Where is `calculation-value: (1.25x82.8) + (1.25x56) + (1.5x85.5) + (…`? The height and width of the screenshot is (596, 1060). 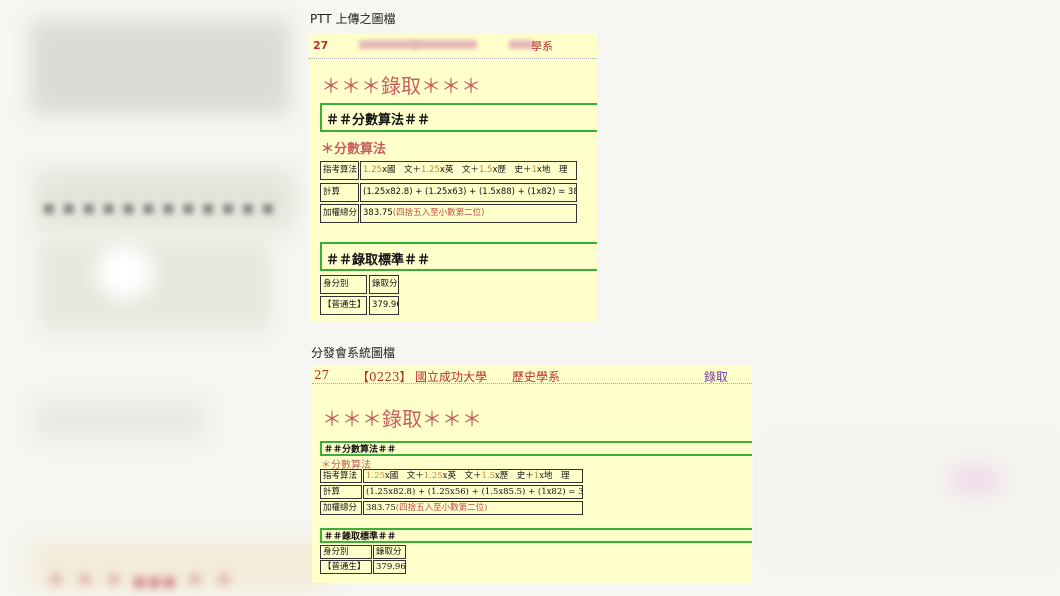
calculation-value: (1.25x82.8) + (1.25x56) + (1.5x85.5) + (… is located at coordinates (473, 492).